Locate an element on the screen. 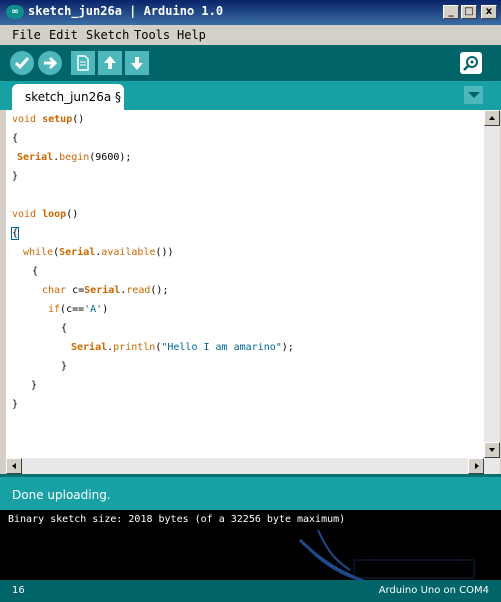 The width and height of the screenshot is (501, 602). menu-edit: Edit is located at coordinates (63, 35).